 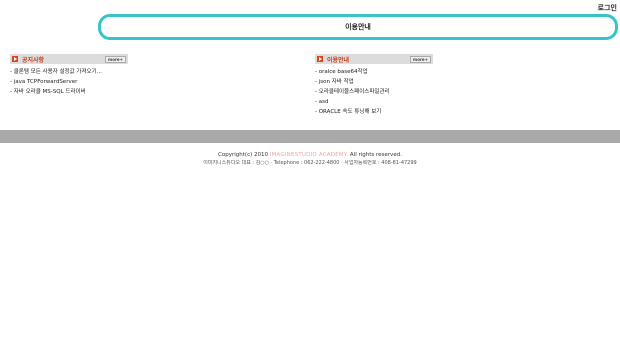 I want to click on copyright-prefix: Copyright(c) 2010, so click(x=243, y=155).